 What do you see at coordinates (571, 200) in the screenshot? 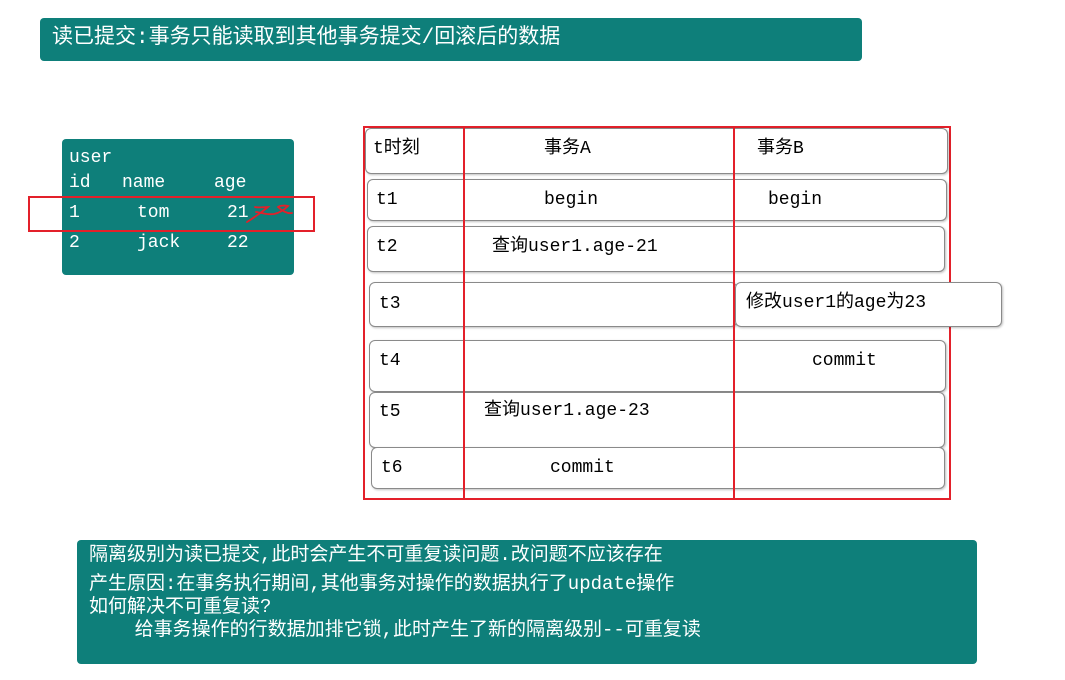
I see `t1-a: begin` at bounding box center [571, 200].